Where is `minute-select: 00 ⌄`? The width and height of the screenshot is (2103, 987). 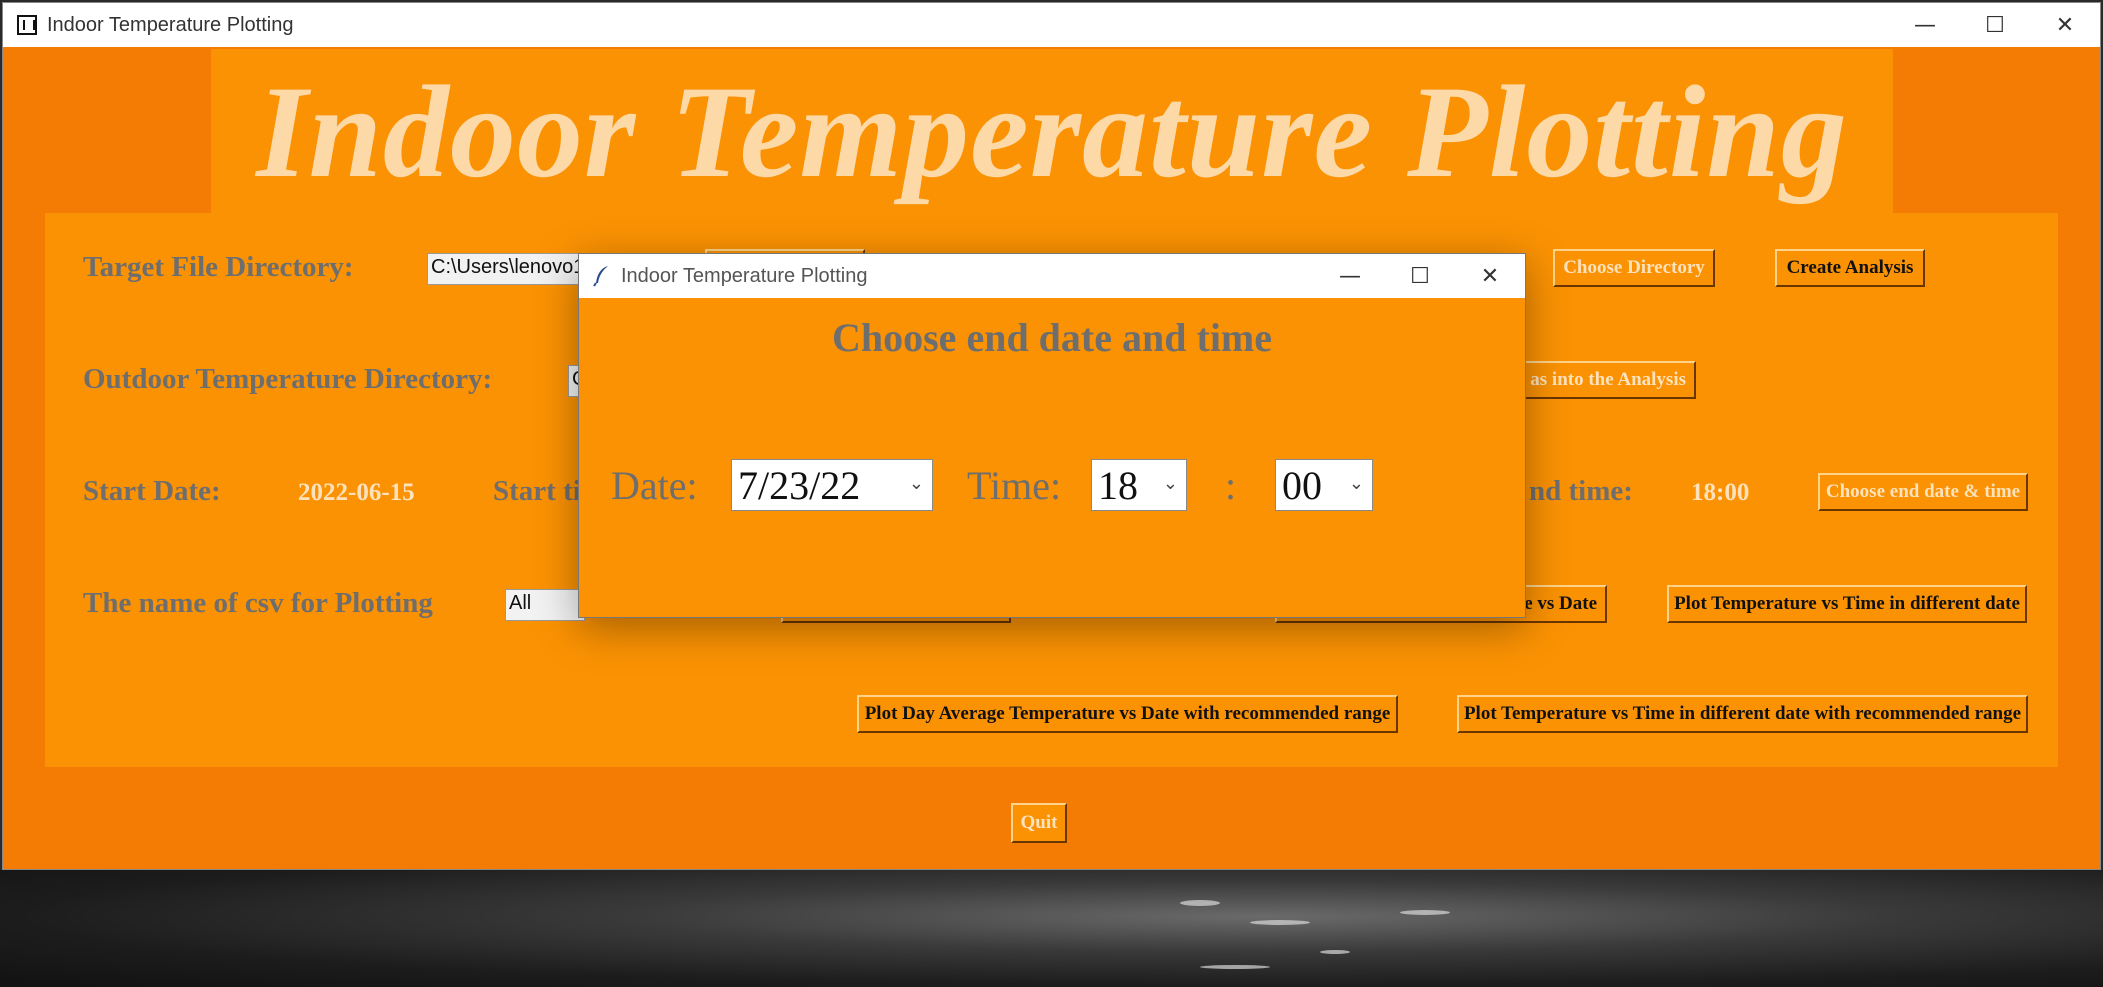 minute-select: 00 ⌄ is located at coordinates (1324, 485).